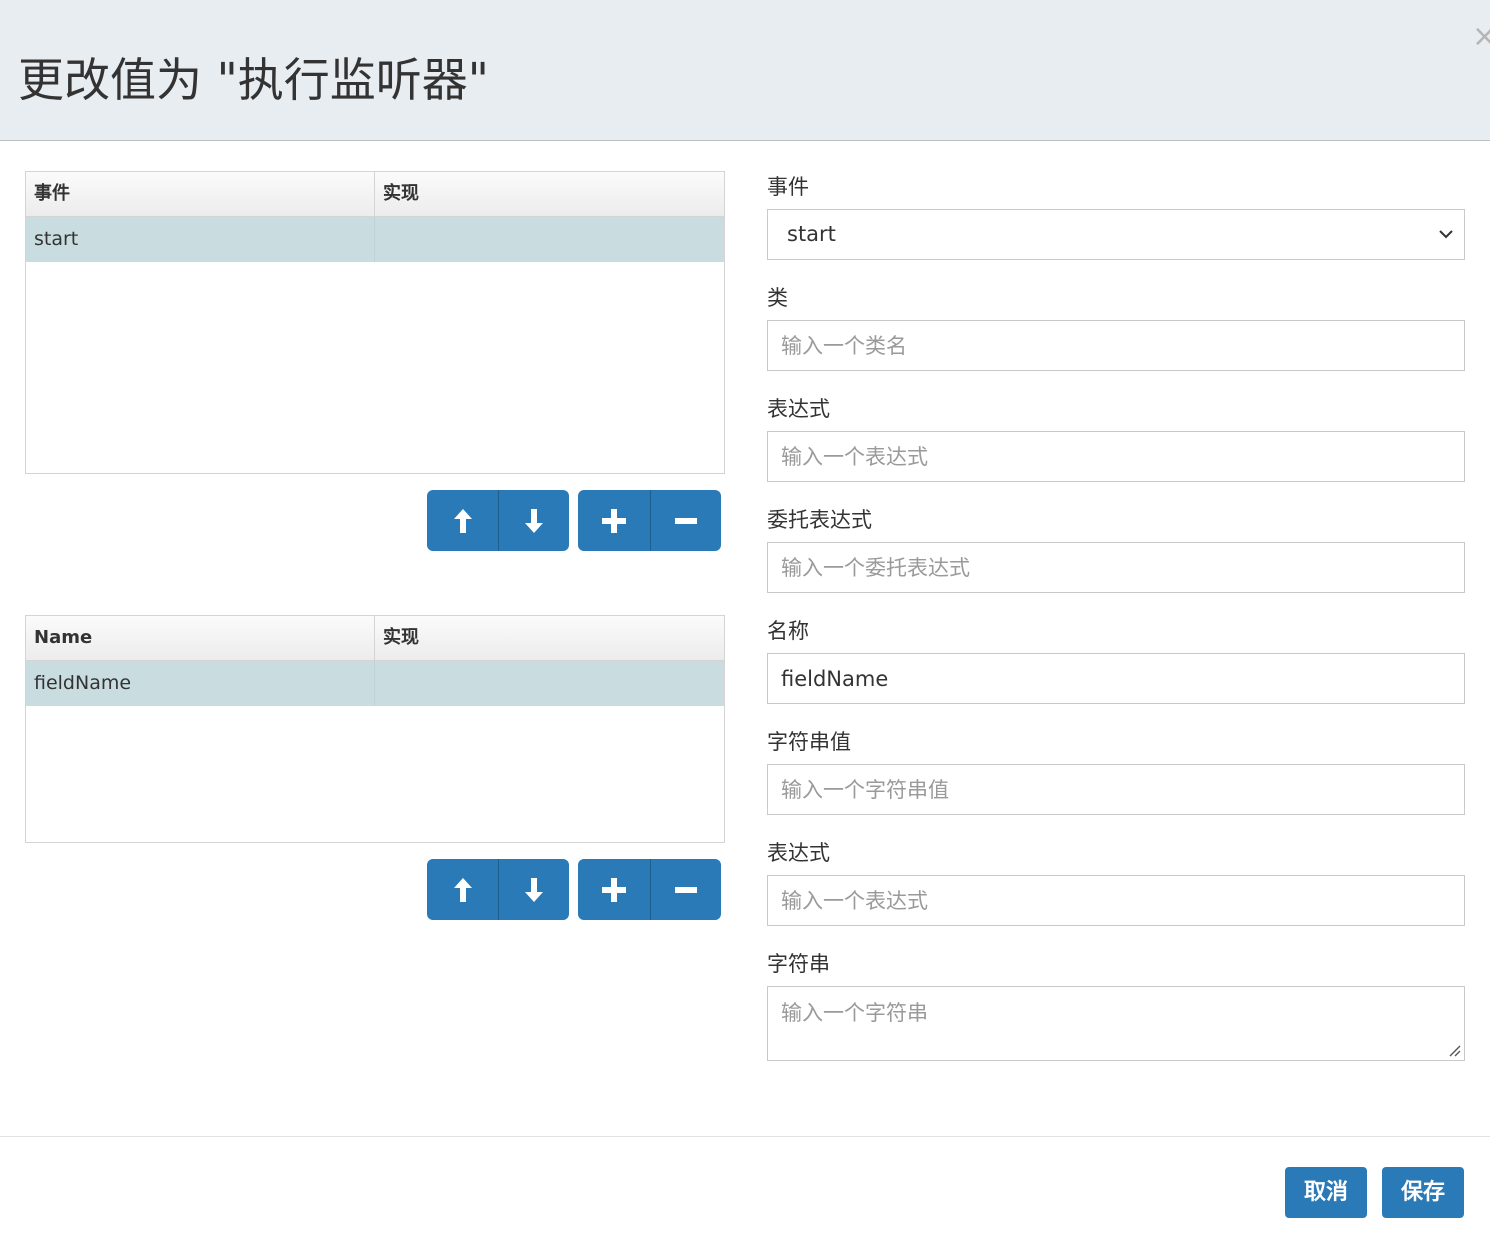 The width and height of the screenshot is (1490, 1245). Describe the element at coordinates (1116, 789) in the screenshot. I see `string-value-input` at that location.